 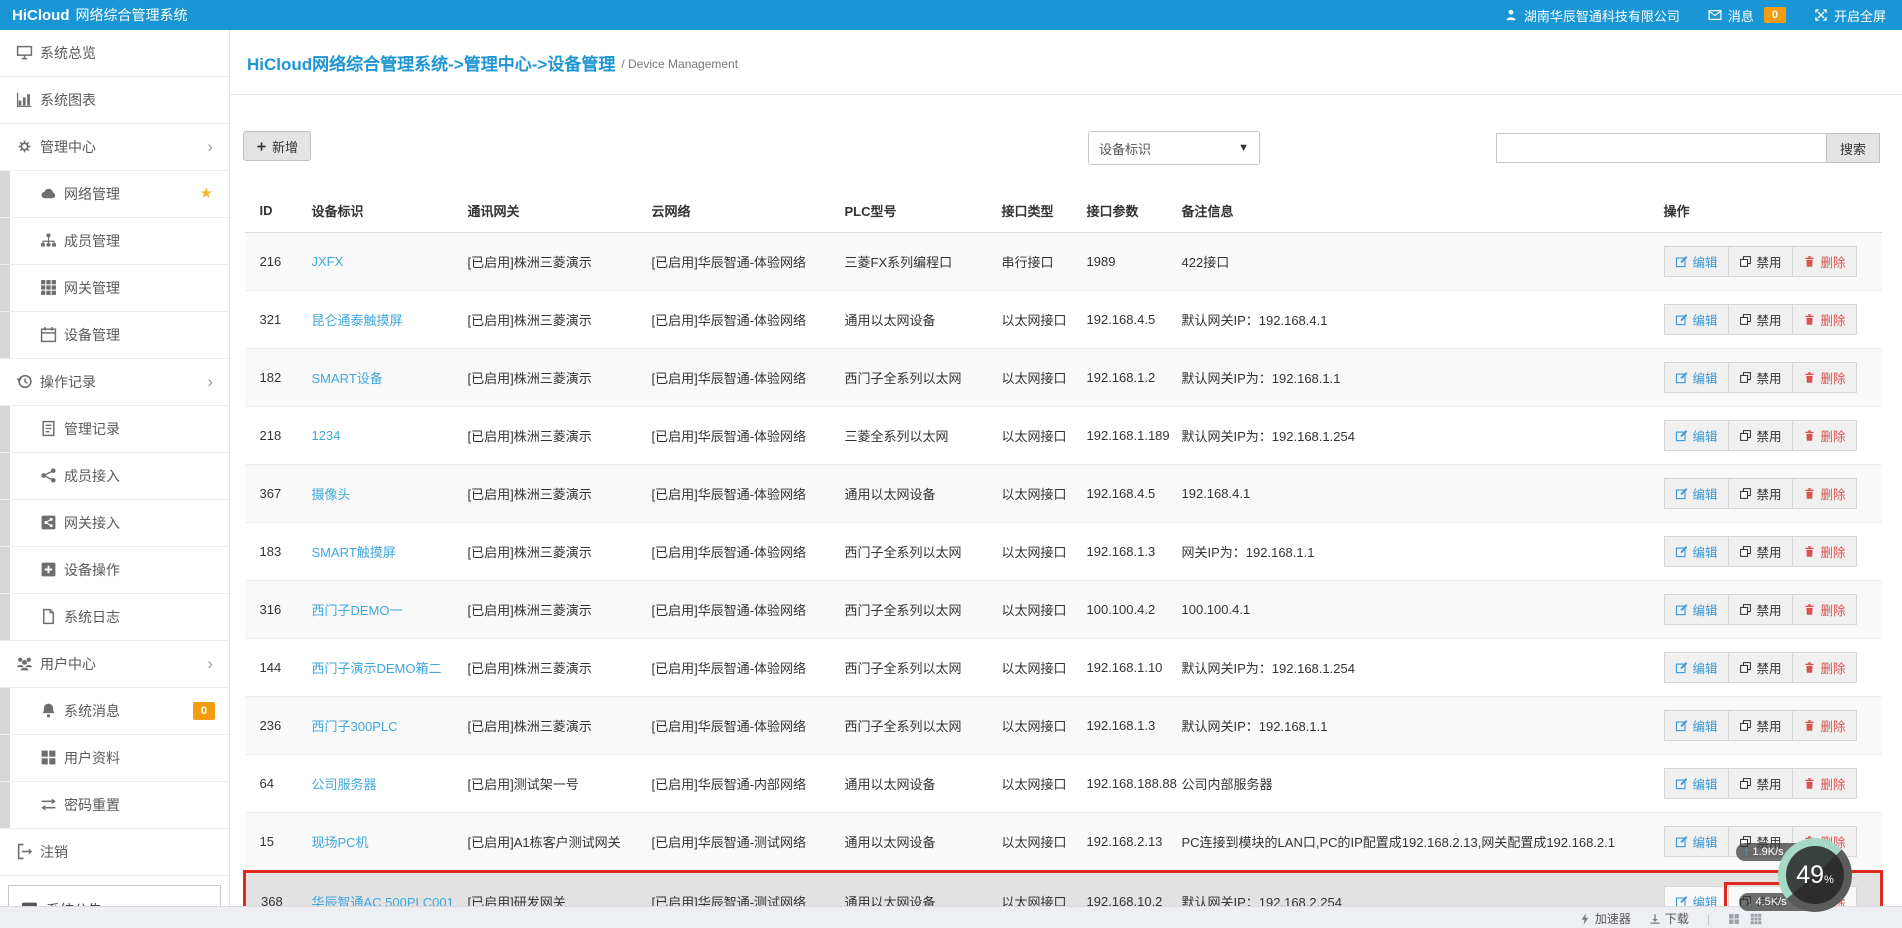 I want to click on sidebar-item-system-messages: 系统消息 0, so click(x=114, y=711).